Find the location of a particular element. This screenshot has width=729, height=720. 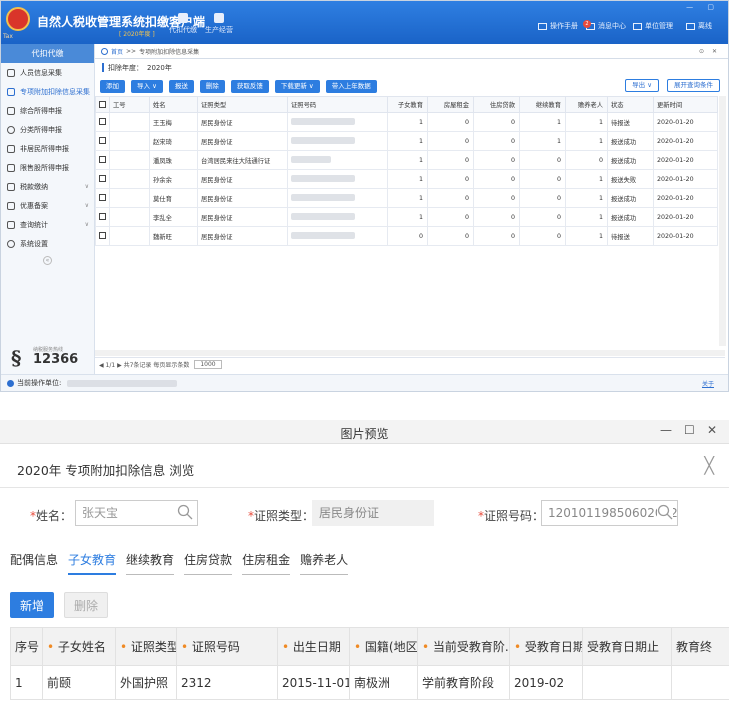

tab-continuing-education: 继续教育 is located at coordinates (150, 561).